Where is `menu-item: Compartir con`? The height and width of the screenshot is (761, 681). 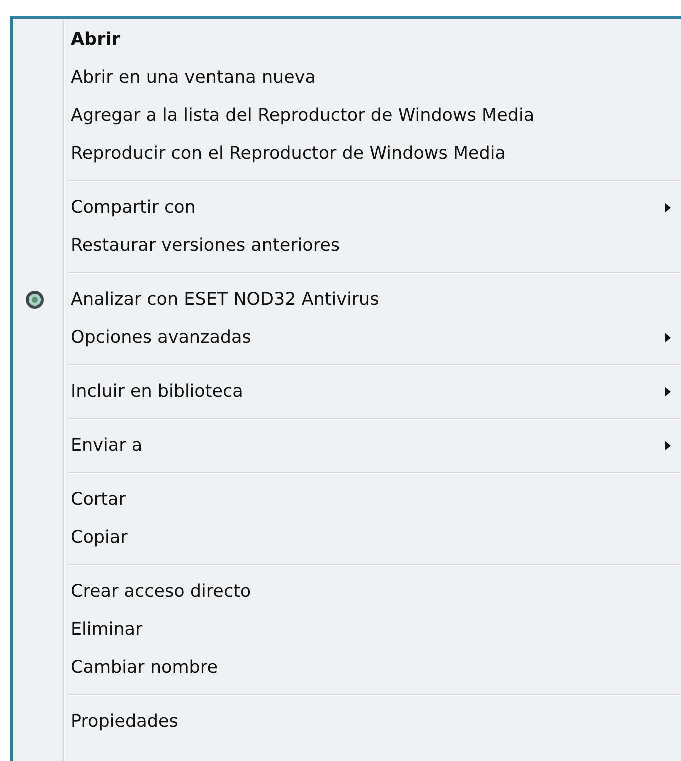 menu-item: Compartir con is located at coordinates (372, 208).